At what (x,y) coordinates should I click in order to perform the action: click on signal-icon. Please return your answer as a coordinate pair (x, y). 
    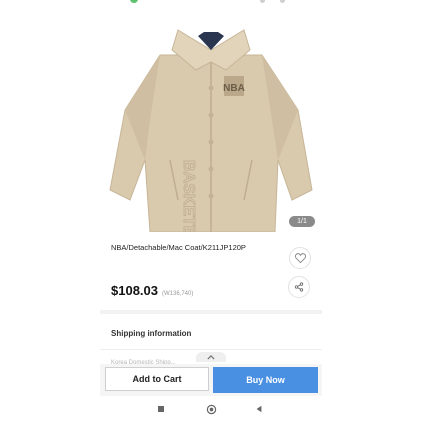
    Looking at the image, I should click on (262, 1).